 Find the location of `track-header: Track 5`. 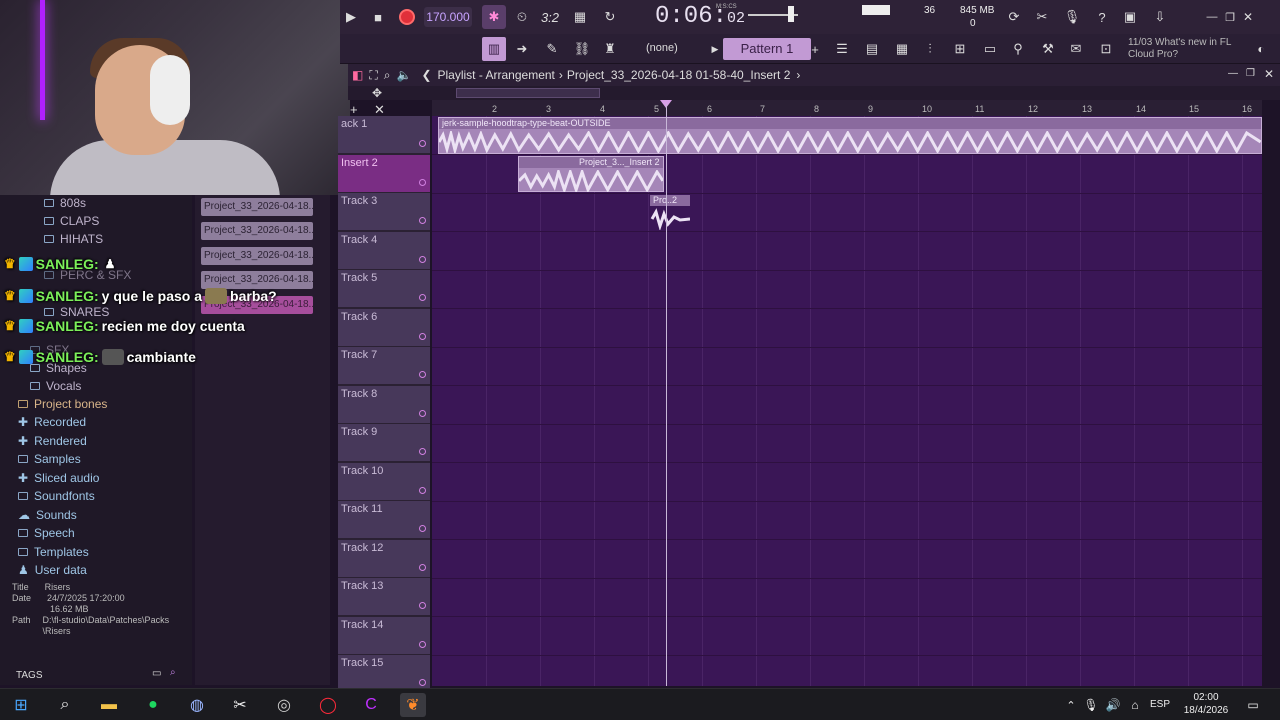

track-header: Track 5 is located at coordinates (384, 289).